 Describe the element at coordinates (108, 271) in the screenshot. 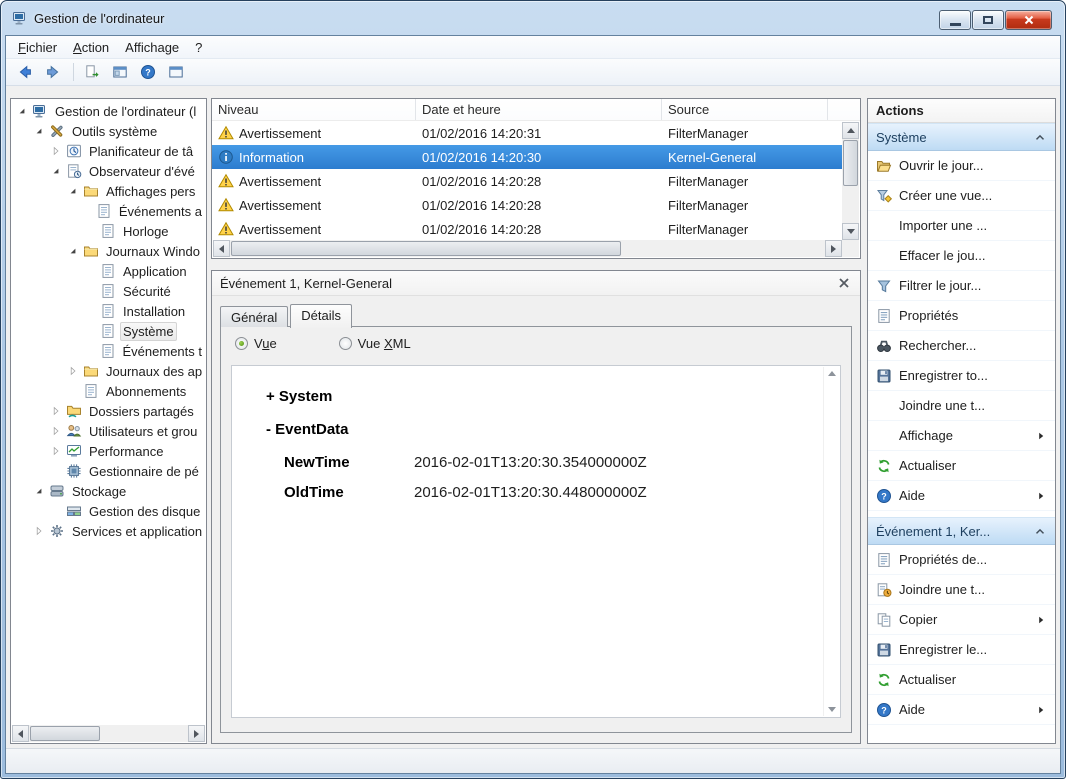

I see `tree-item-application: Application` at that location.